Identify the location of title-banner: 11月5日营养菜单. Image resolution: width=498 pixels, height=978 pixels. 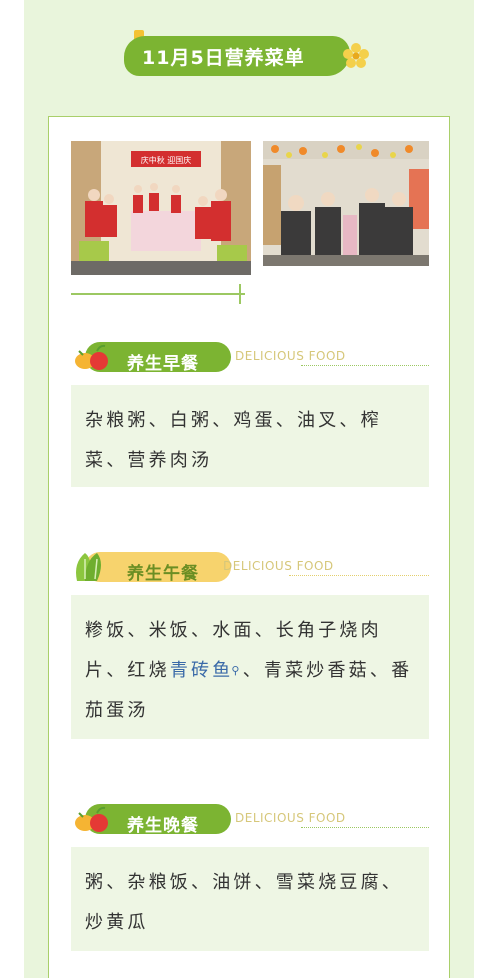
(250, 56).